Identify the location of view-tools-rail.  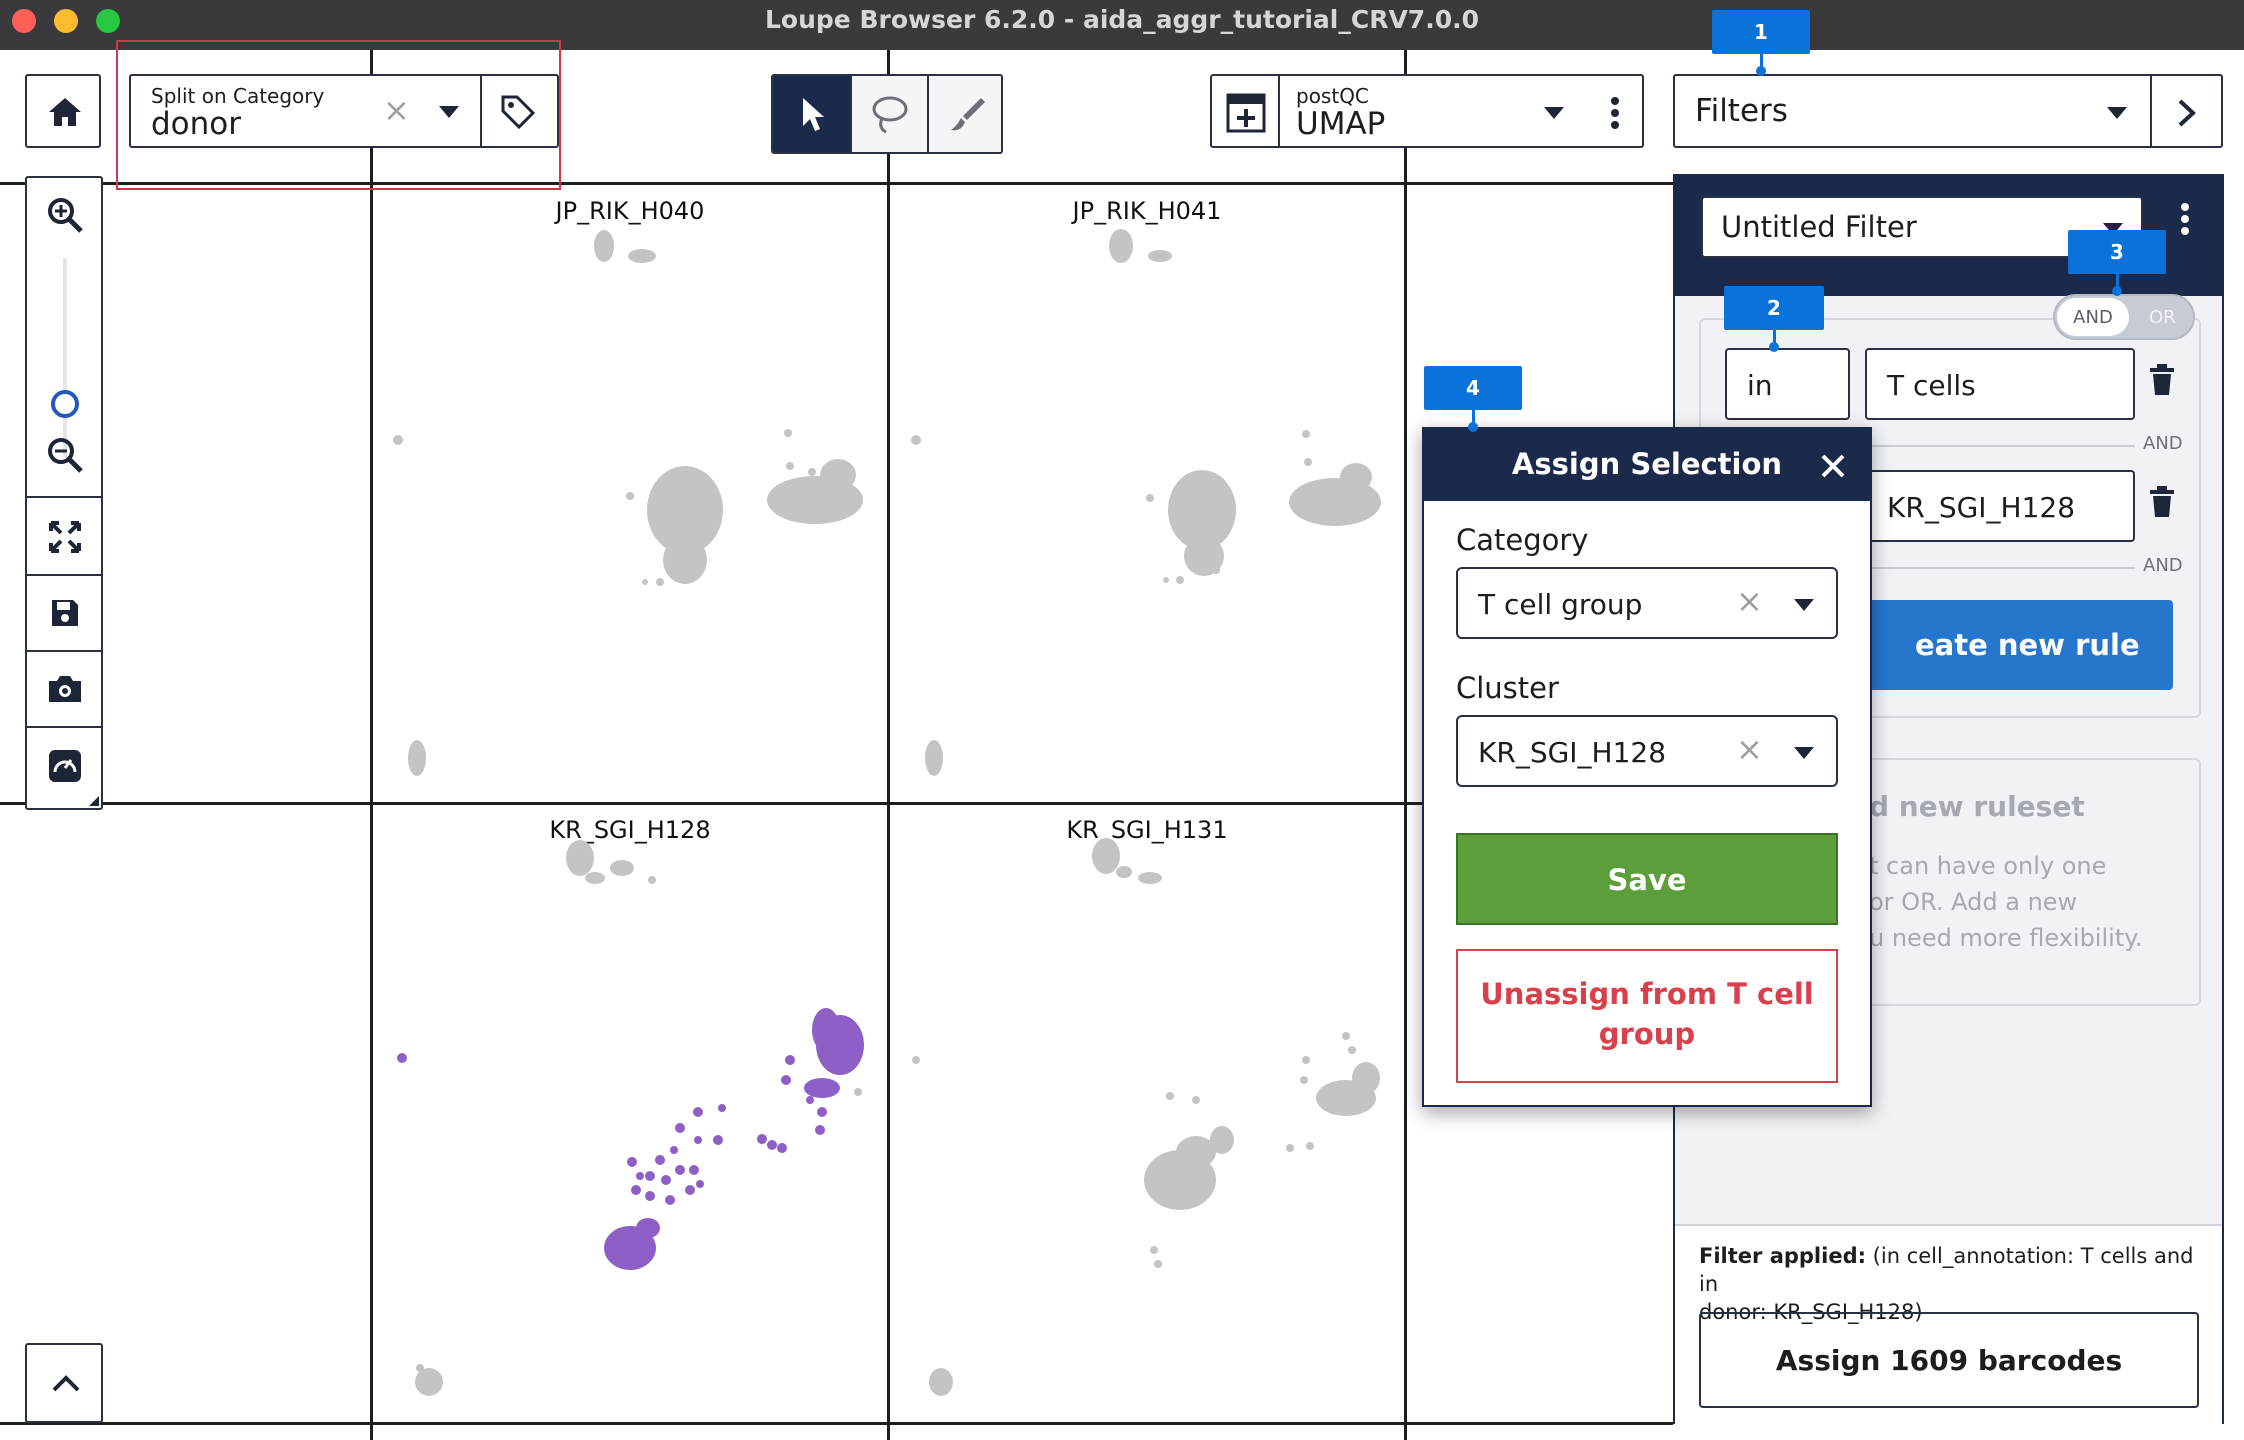
(64, 493).